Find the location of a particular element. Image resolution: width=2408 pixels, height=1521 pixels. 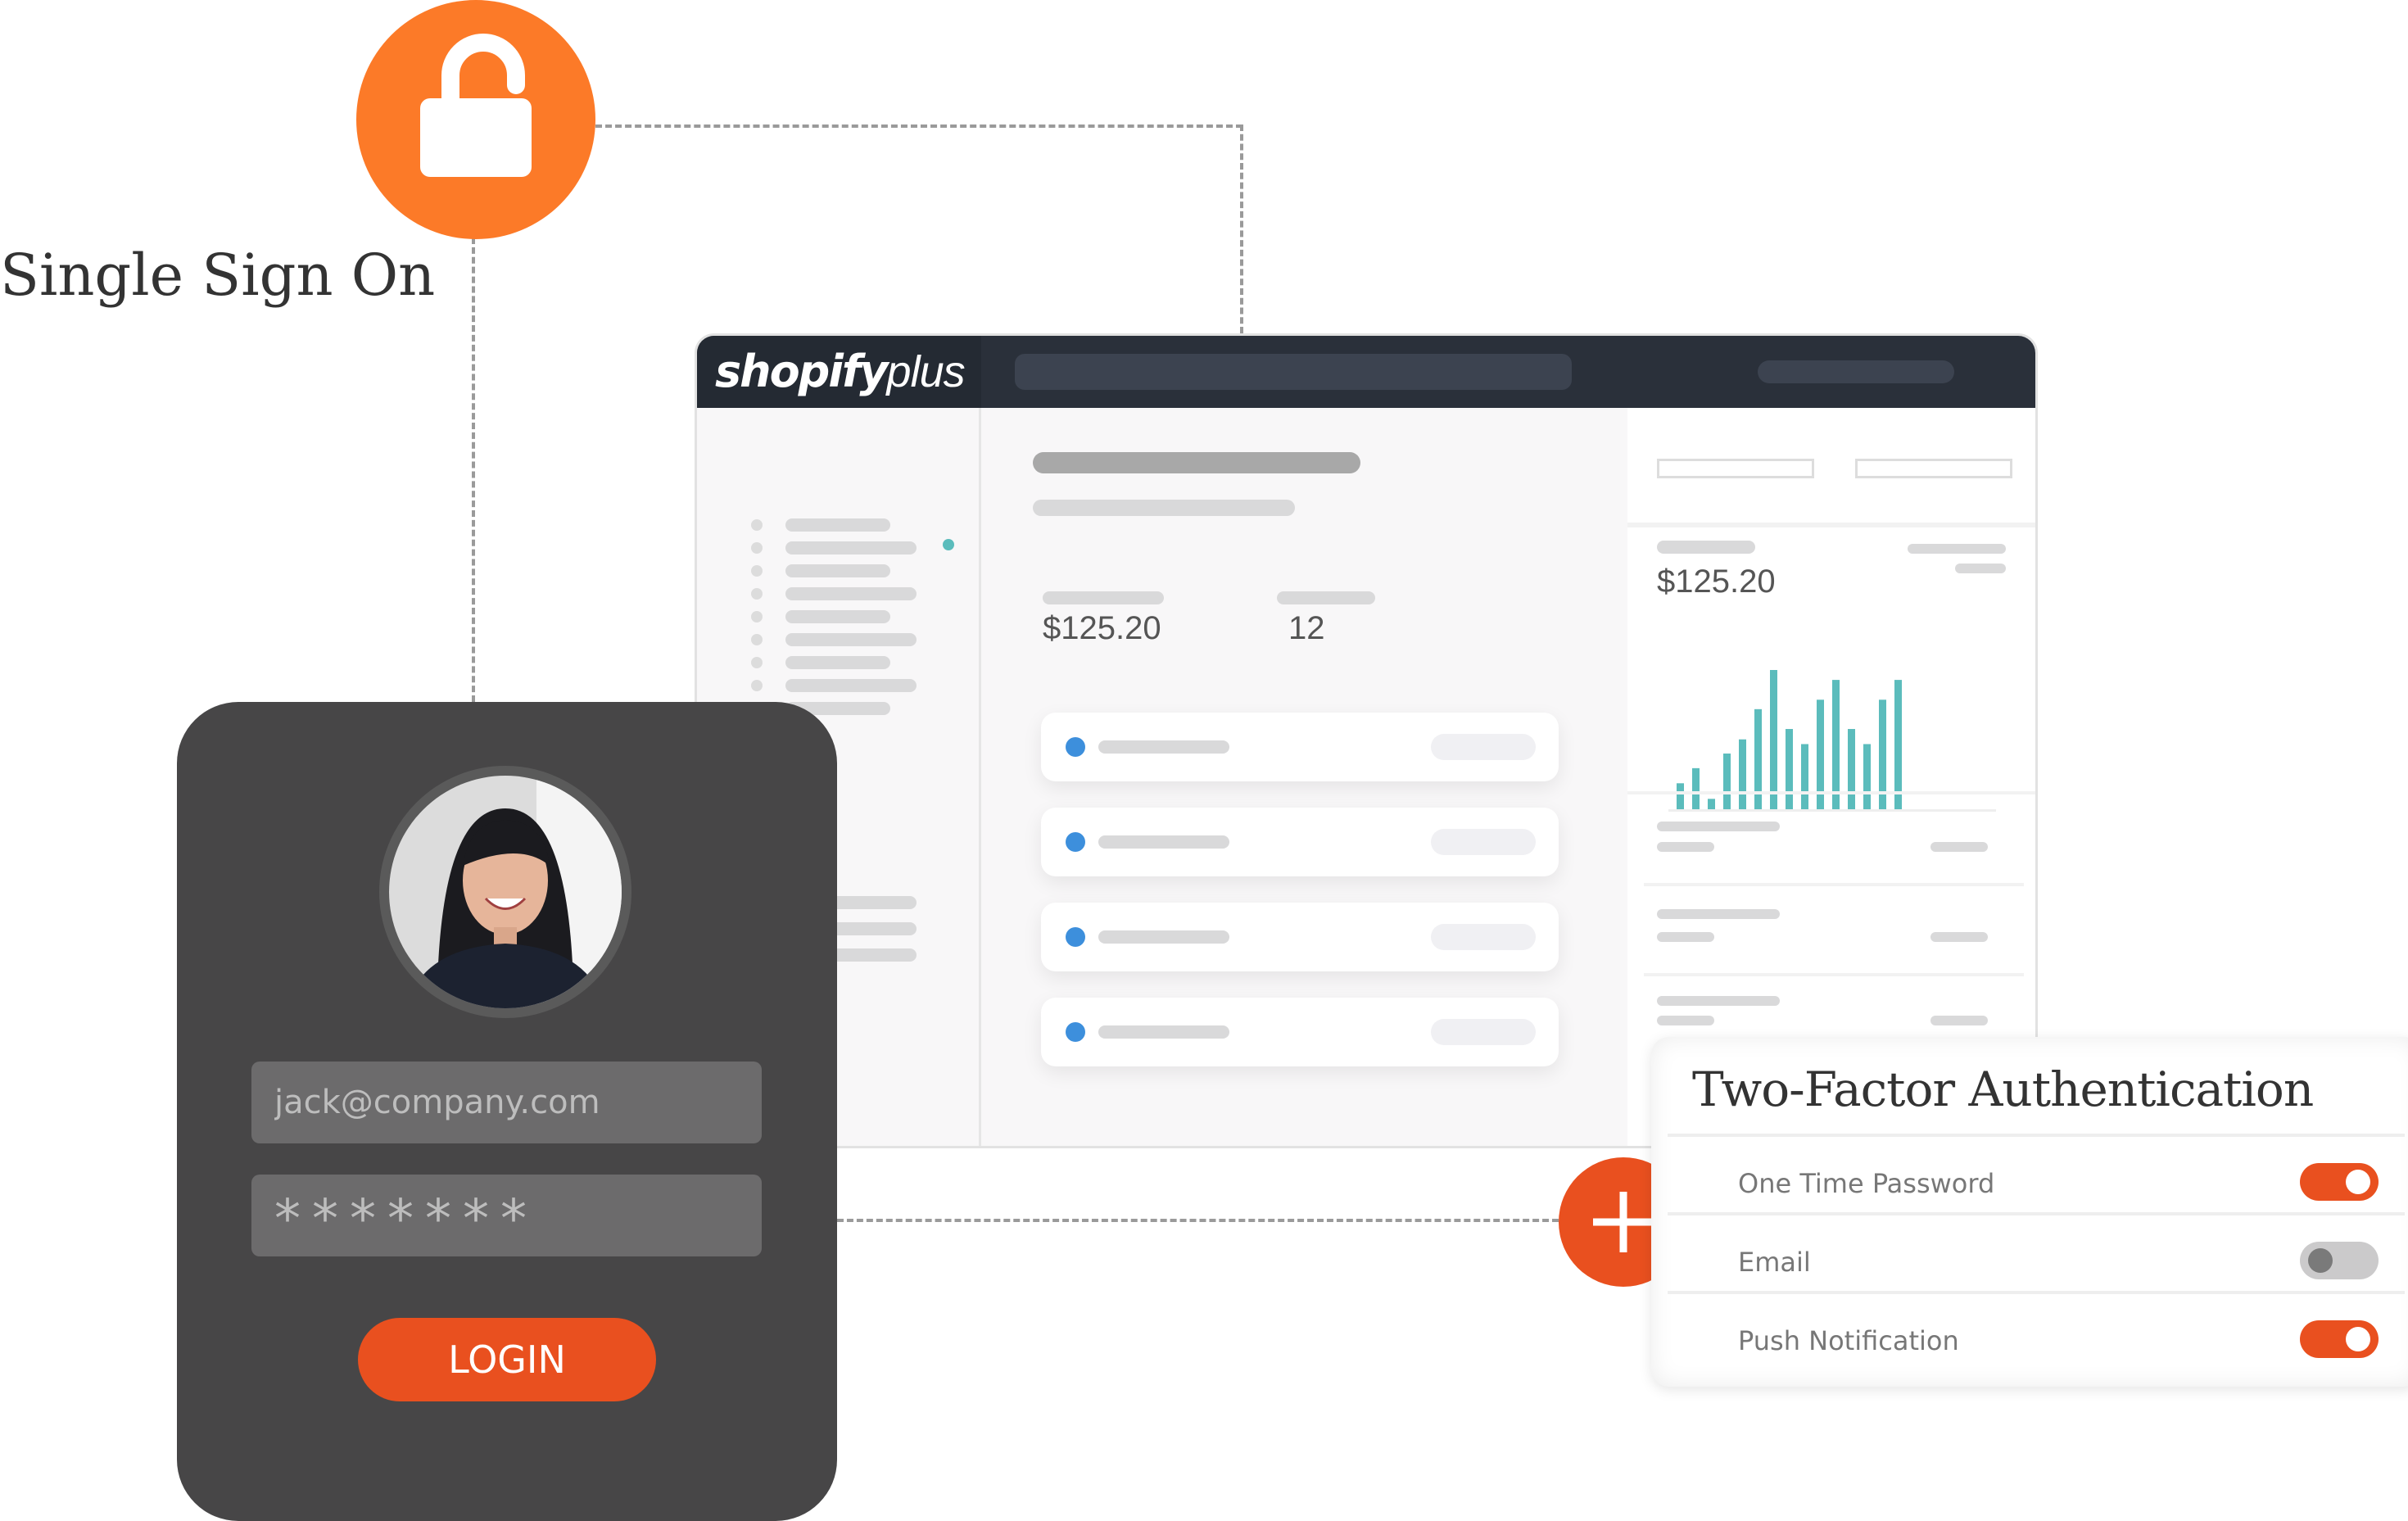

two-factor-option: Email is located at coordinates (2036, 1251).